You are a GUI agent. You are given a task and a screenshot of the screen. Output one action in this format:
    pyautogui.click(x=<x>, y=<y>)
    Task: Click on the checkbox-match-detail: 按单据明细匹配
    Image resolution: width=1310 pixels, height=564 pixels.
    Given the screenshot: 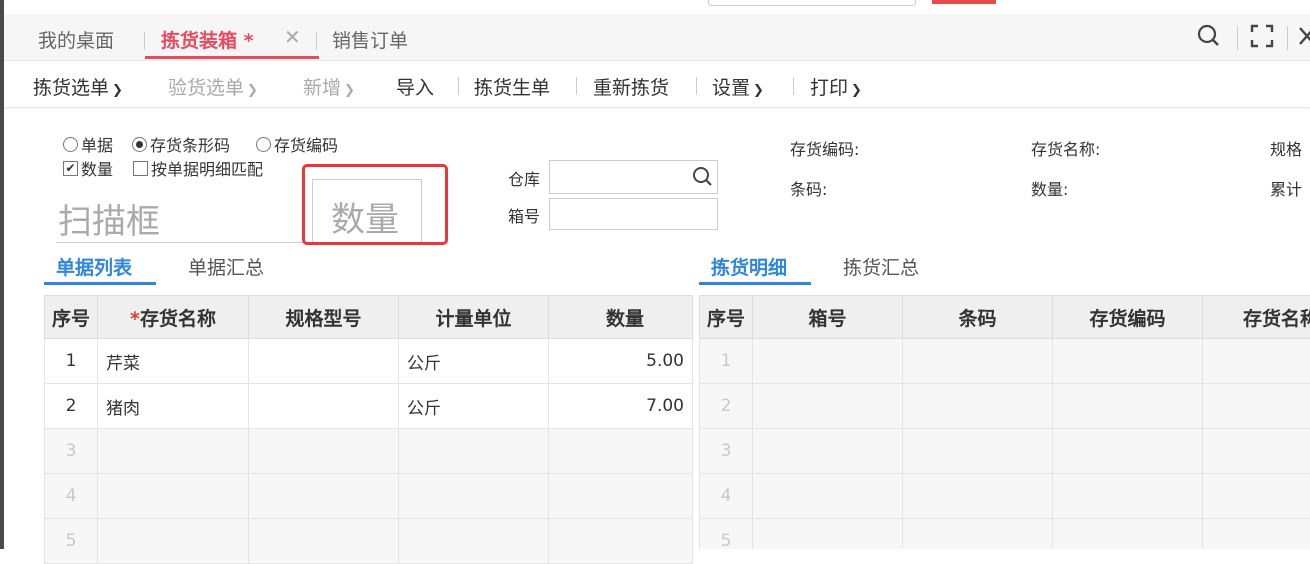 What is the action you would take?
    pyautogui.click(x=198, y=168)
    